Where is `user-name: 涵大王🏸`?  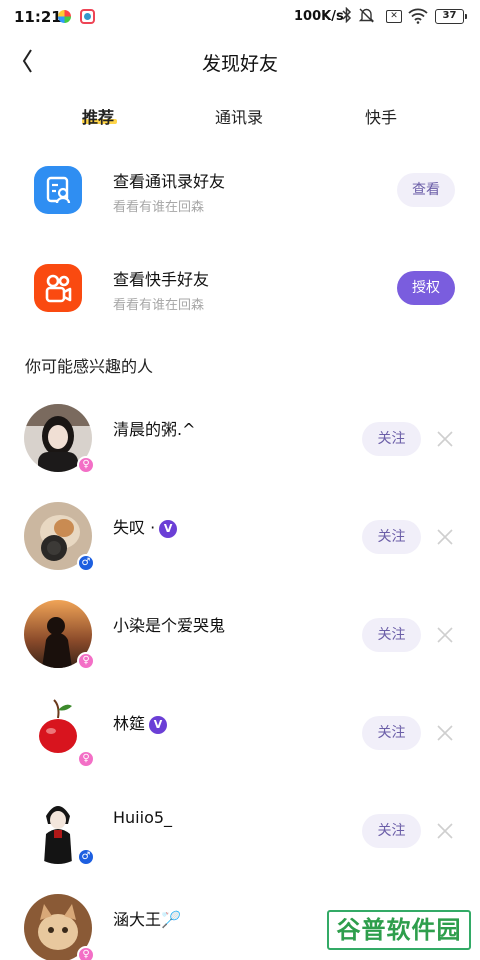
user-name: 涵大王🏸 is located at coordinates (147, 918).